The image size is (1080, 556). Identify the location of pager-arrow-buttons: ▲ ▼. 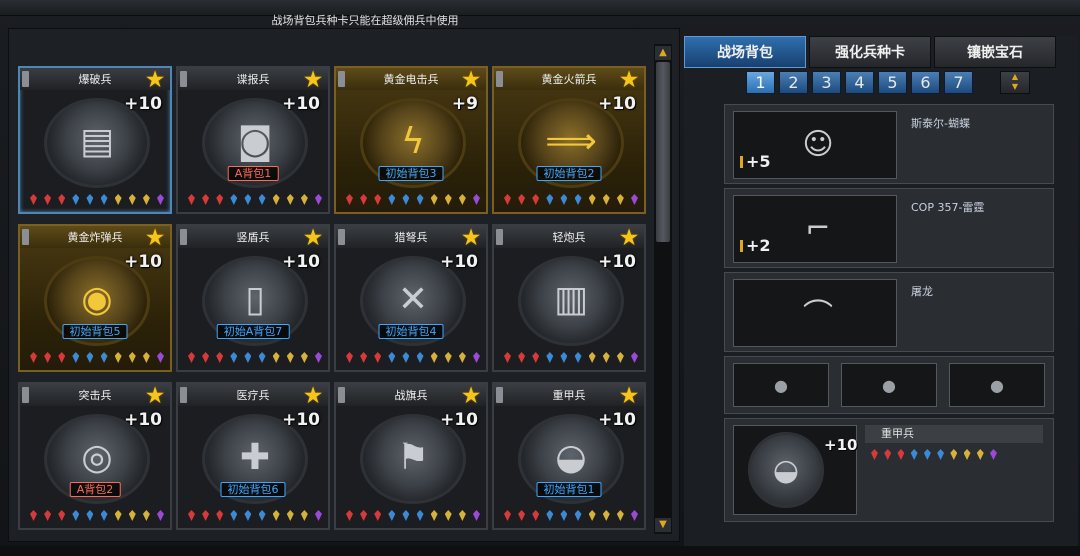
(1015, 82).